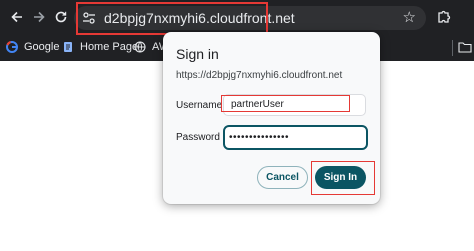  I want to click on username-label: Username, so click(199, 105).